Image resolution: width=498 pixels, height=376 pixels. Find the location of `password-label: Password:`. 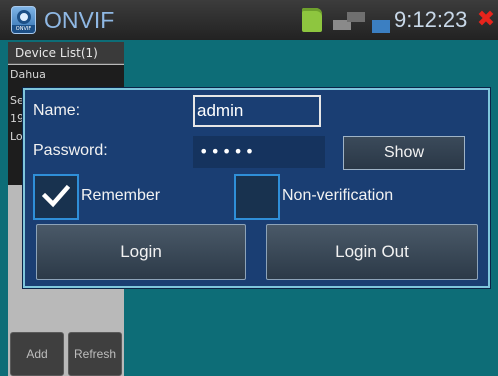

password-label: Password: is located at coordinates (70, 150).